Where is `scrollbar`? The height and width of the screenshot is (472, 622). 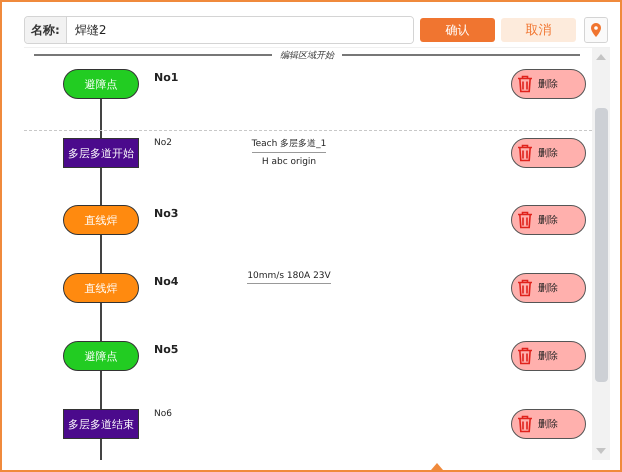
scrollbar is located at coordinates (601, 254).